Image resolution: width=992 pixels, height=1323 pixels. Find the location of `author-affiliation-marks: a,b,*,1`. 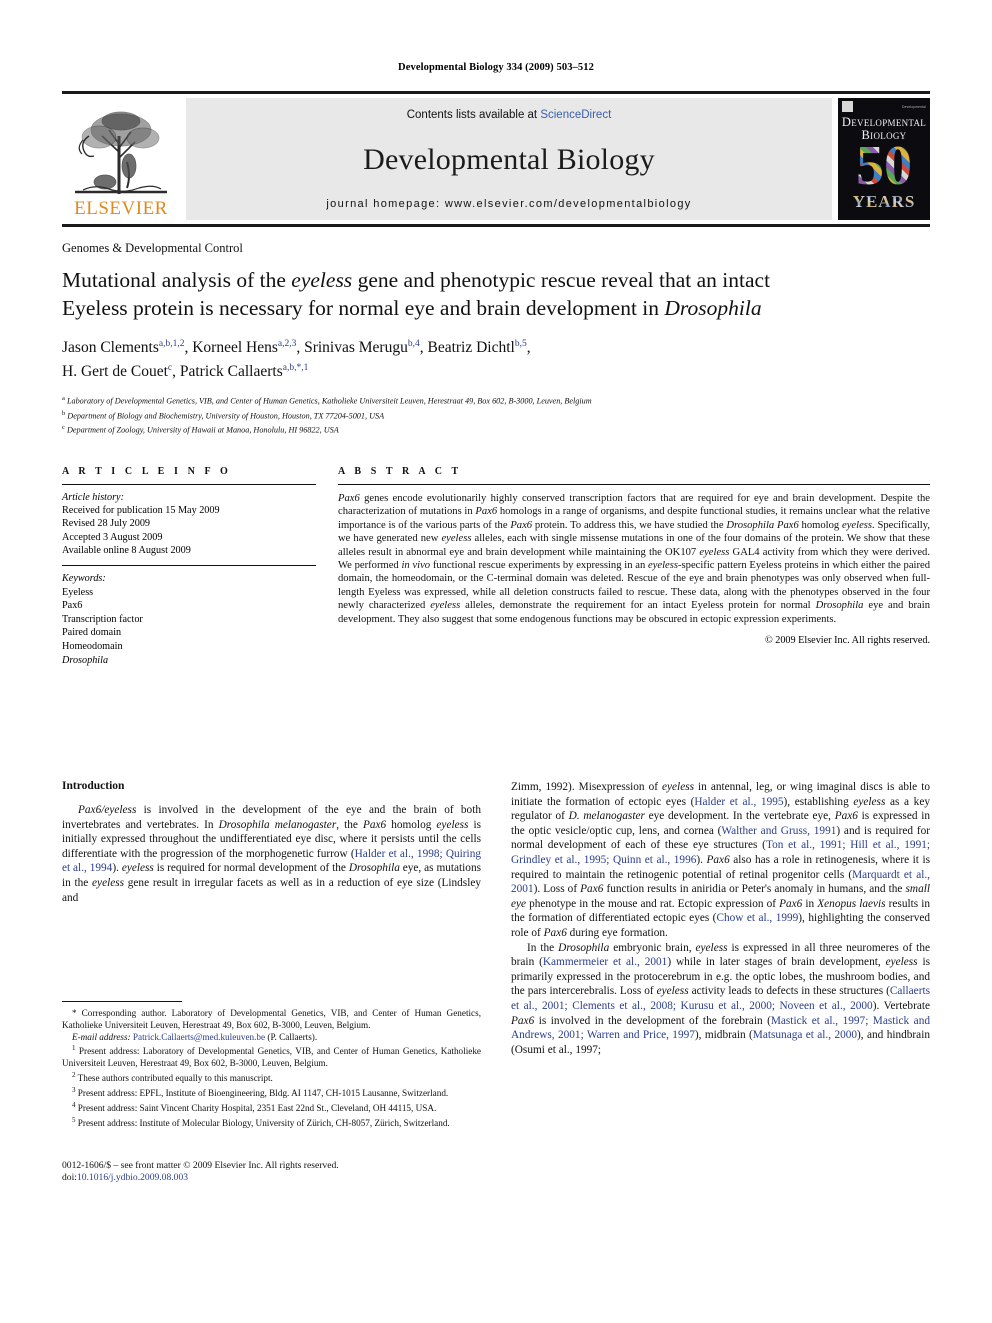

author-affiliation-marks: a,b,*,1 is located at coordinates (295, 368).